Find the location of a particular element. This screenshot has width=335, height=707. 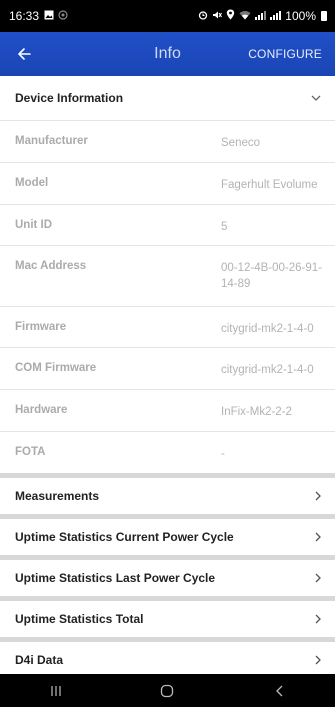

chevron-left-icon is located at coordinates (279, 690).